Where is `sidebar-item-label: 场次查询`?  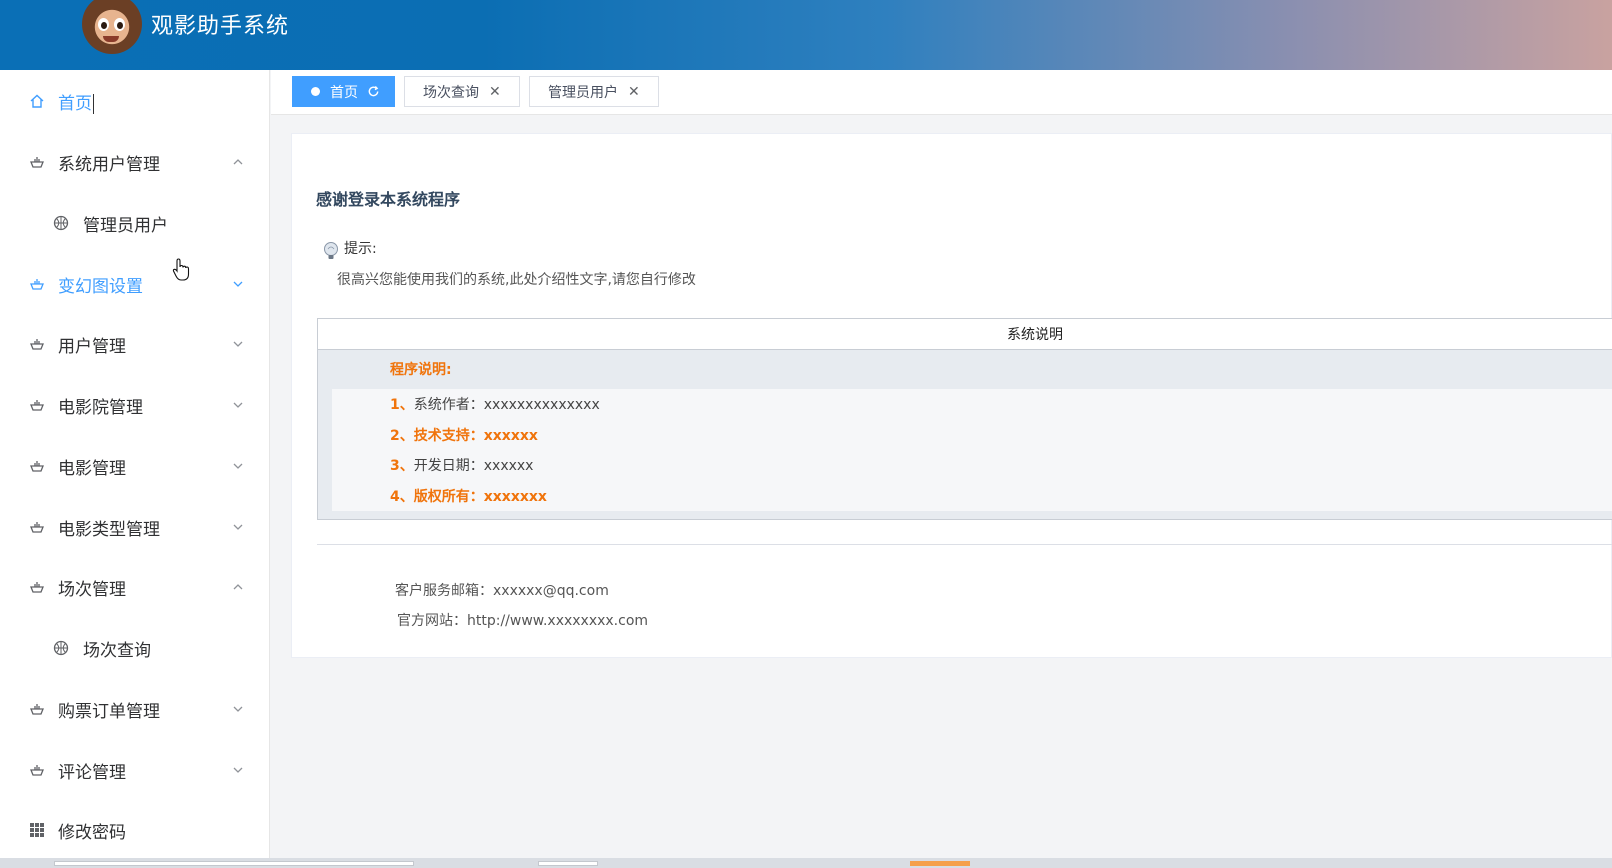
sidebar-item-label: 场次查询 is located at coordinates (117, 650).